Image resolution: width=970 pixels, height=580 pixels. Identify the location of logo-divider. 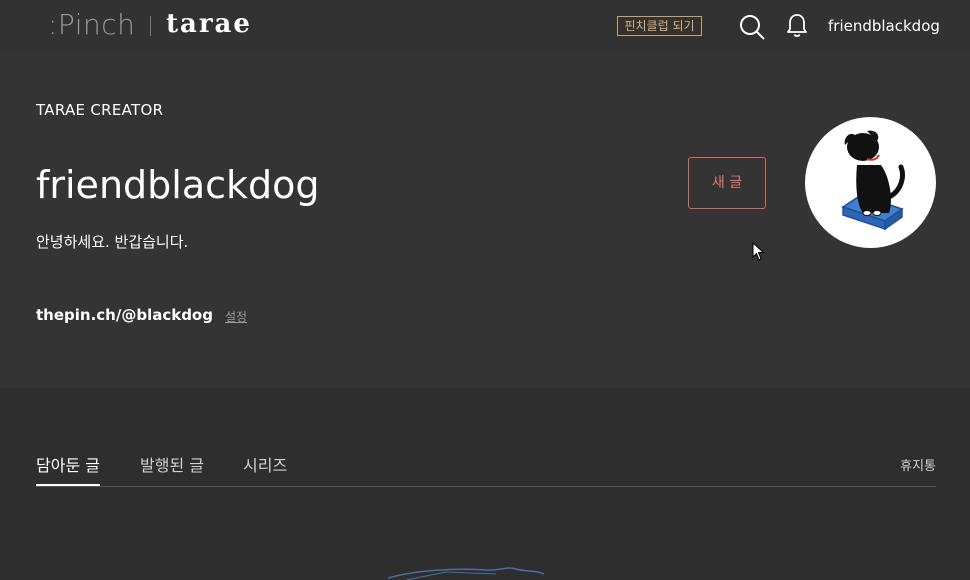
(150, 26).